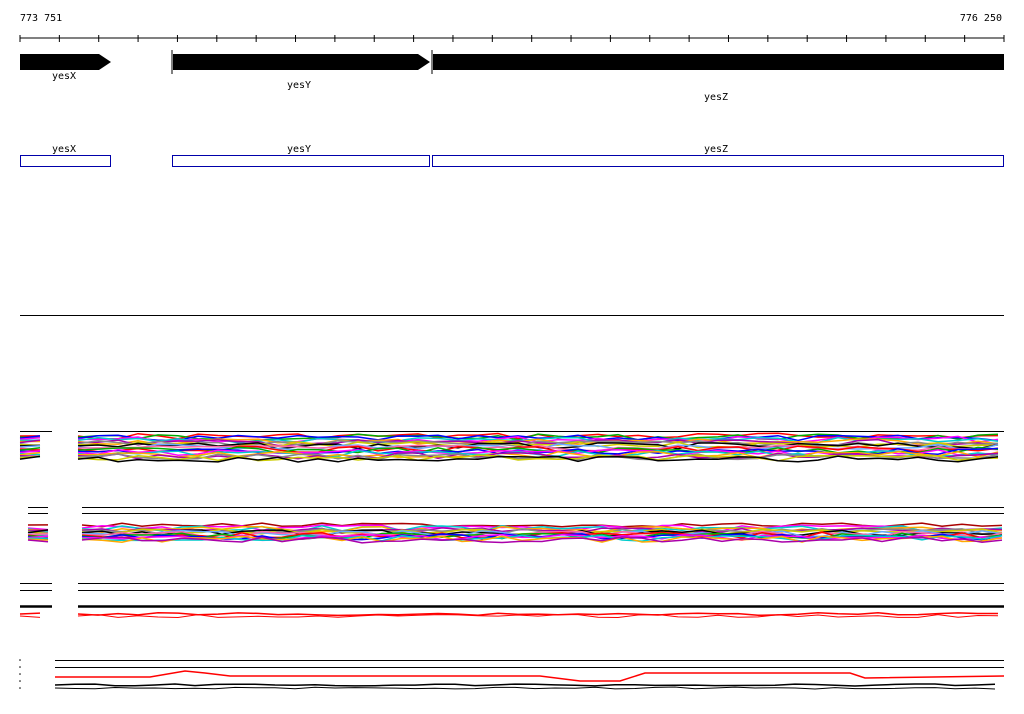 This screenshot has width=1024, height=714. I want to click on cds-track, so click(512, 161).